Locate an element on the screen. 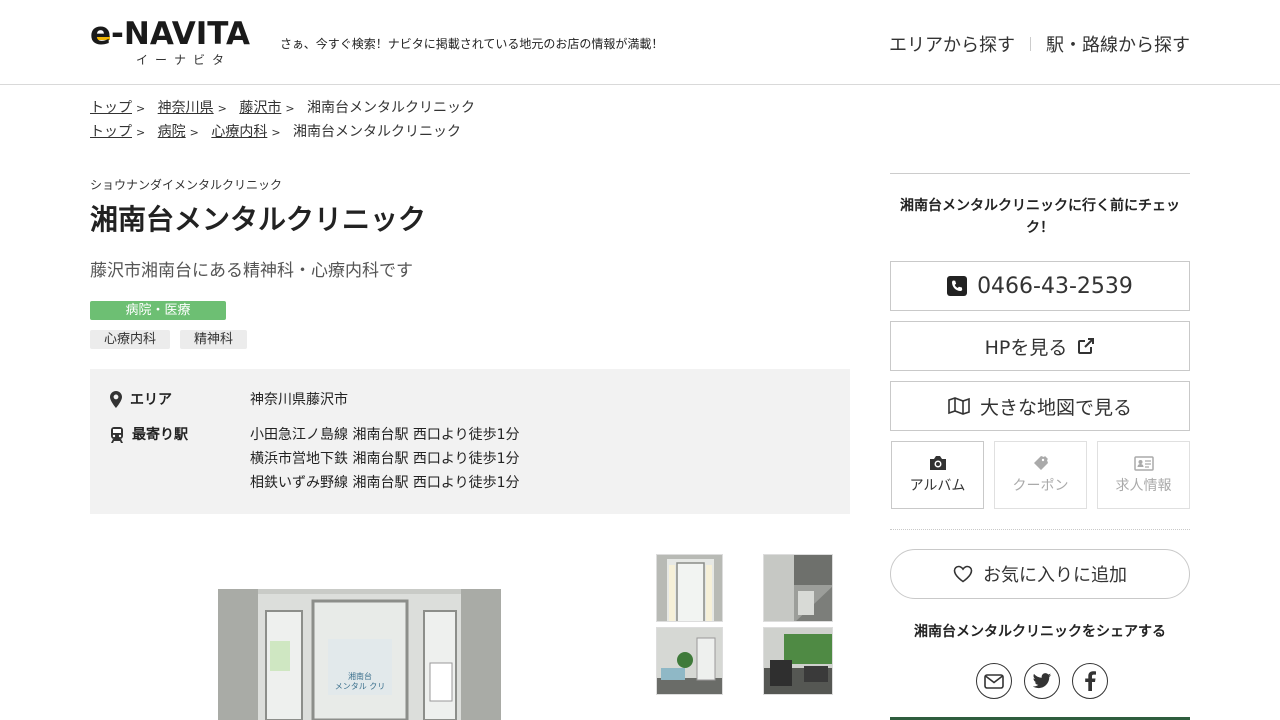  share-twitter-button is located at coordinates (1042, 681).